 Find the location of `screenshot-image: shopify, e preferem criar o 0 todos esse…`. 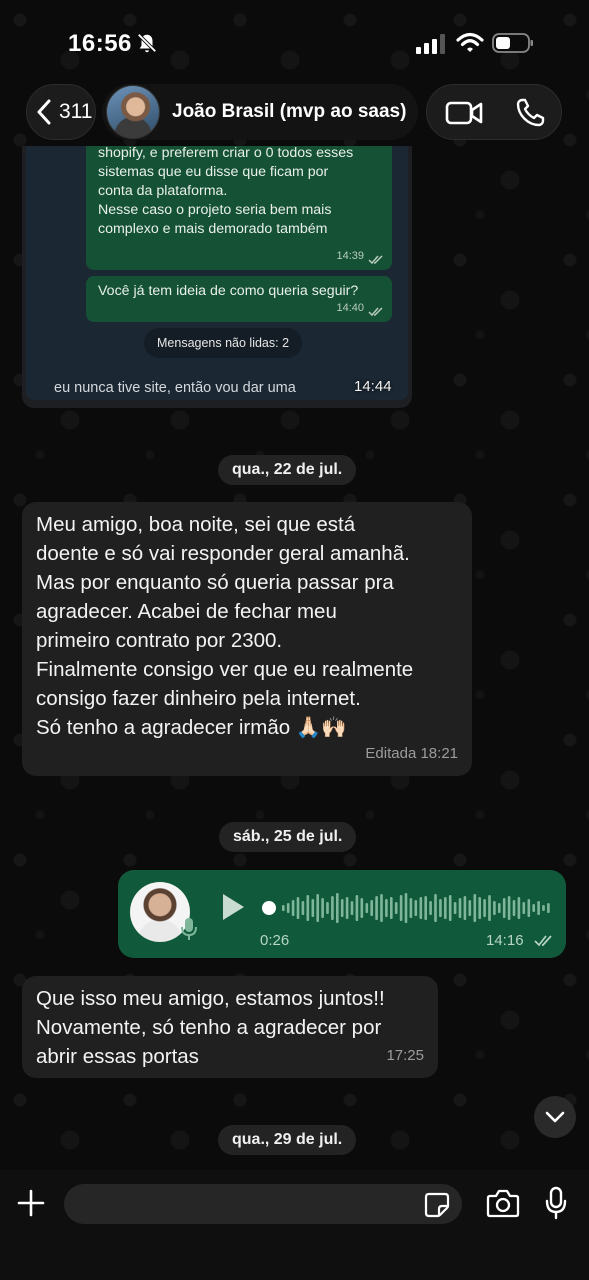

screenshot-image: shopify, e preferem criar o 0 todos esse… is located at coordinates (217, 273).